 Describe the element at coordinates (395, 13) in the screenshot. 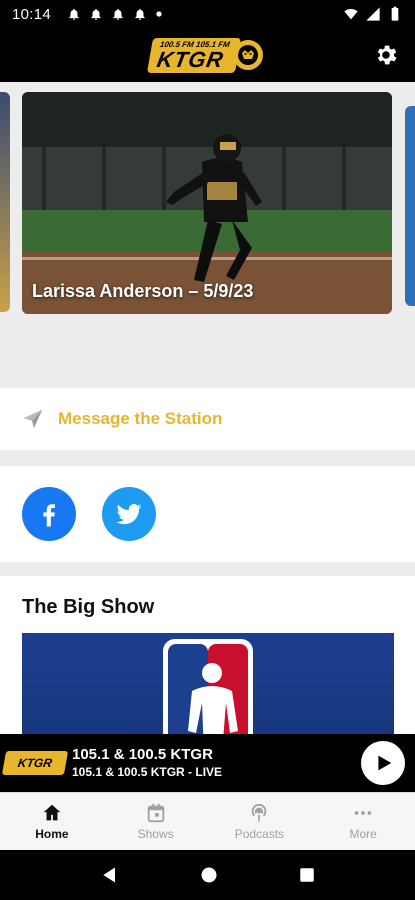

I see `battery-icon` at that location.